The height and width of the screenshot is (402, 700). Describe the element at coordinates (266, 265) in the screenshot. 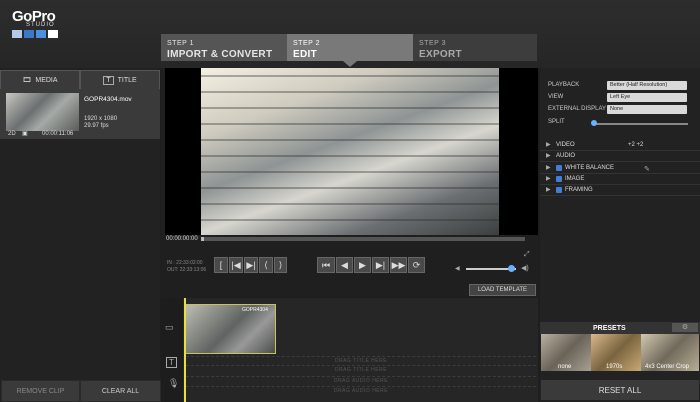

I see `mark-in-bracket-button: ⟨` at that location.